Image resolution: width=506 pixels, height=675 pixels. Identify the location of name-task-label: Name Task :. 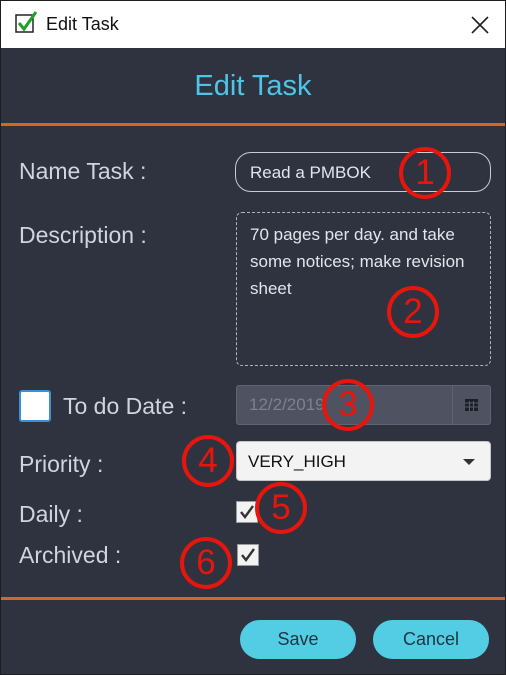
(83, 171).